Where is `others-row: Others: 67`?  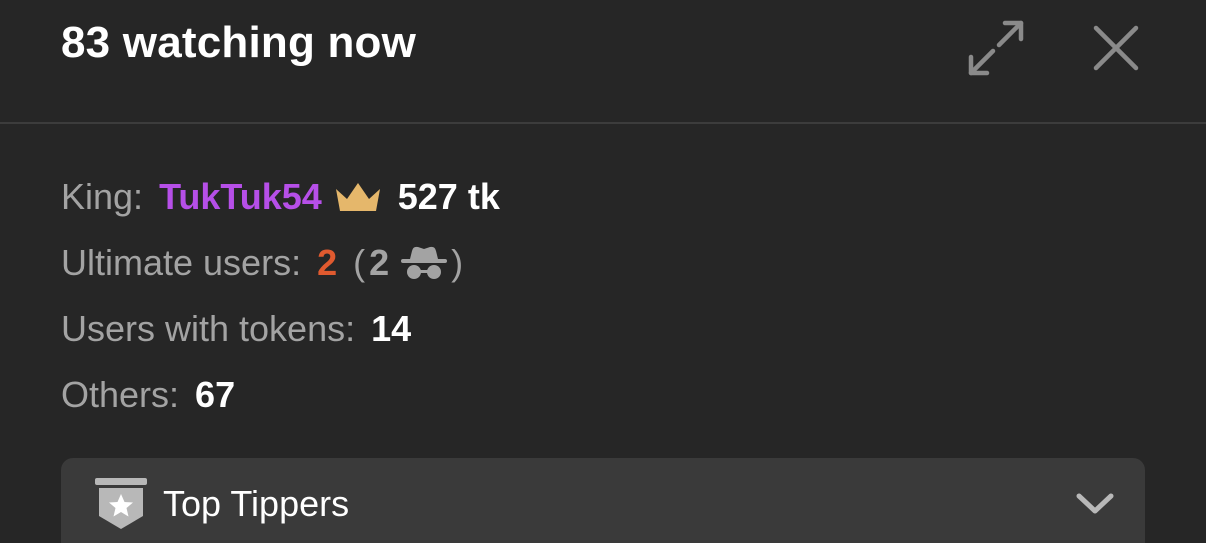
others-row: Others: 67 is located at coordinates (280, 395).